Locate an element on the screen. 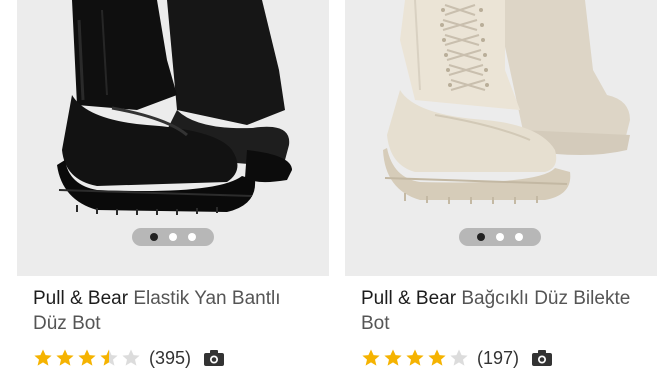 The width and height of the screenshot is (672, 378). review-count: (395) is located at coordinates (170, 357).